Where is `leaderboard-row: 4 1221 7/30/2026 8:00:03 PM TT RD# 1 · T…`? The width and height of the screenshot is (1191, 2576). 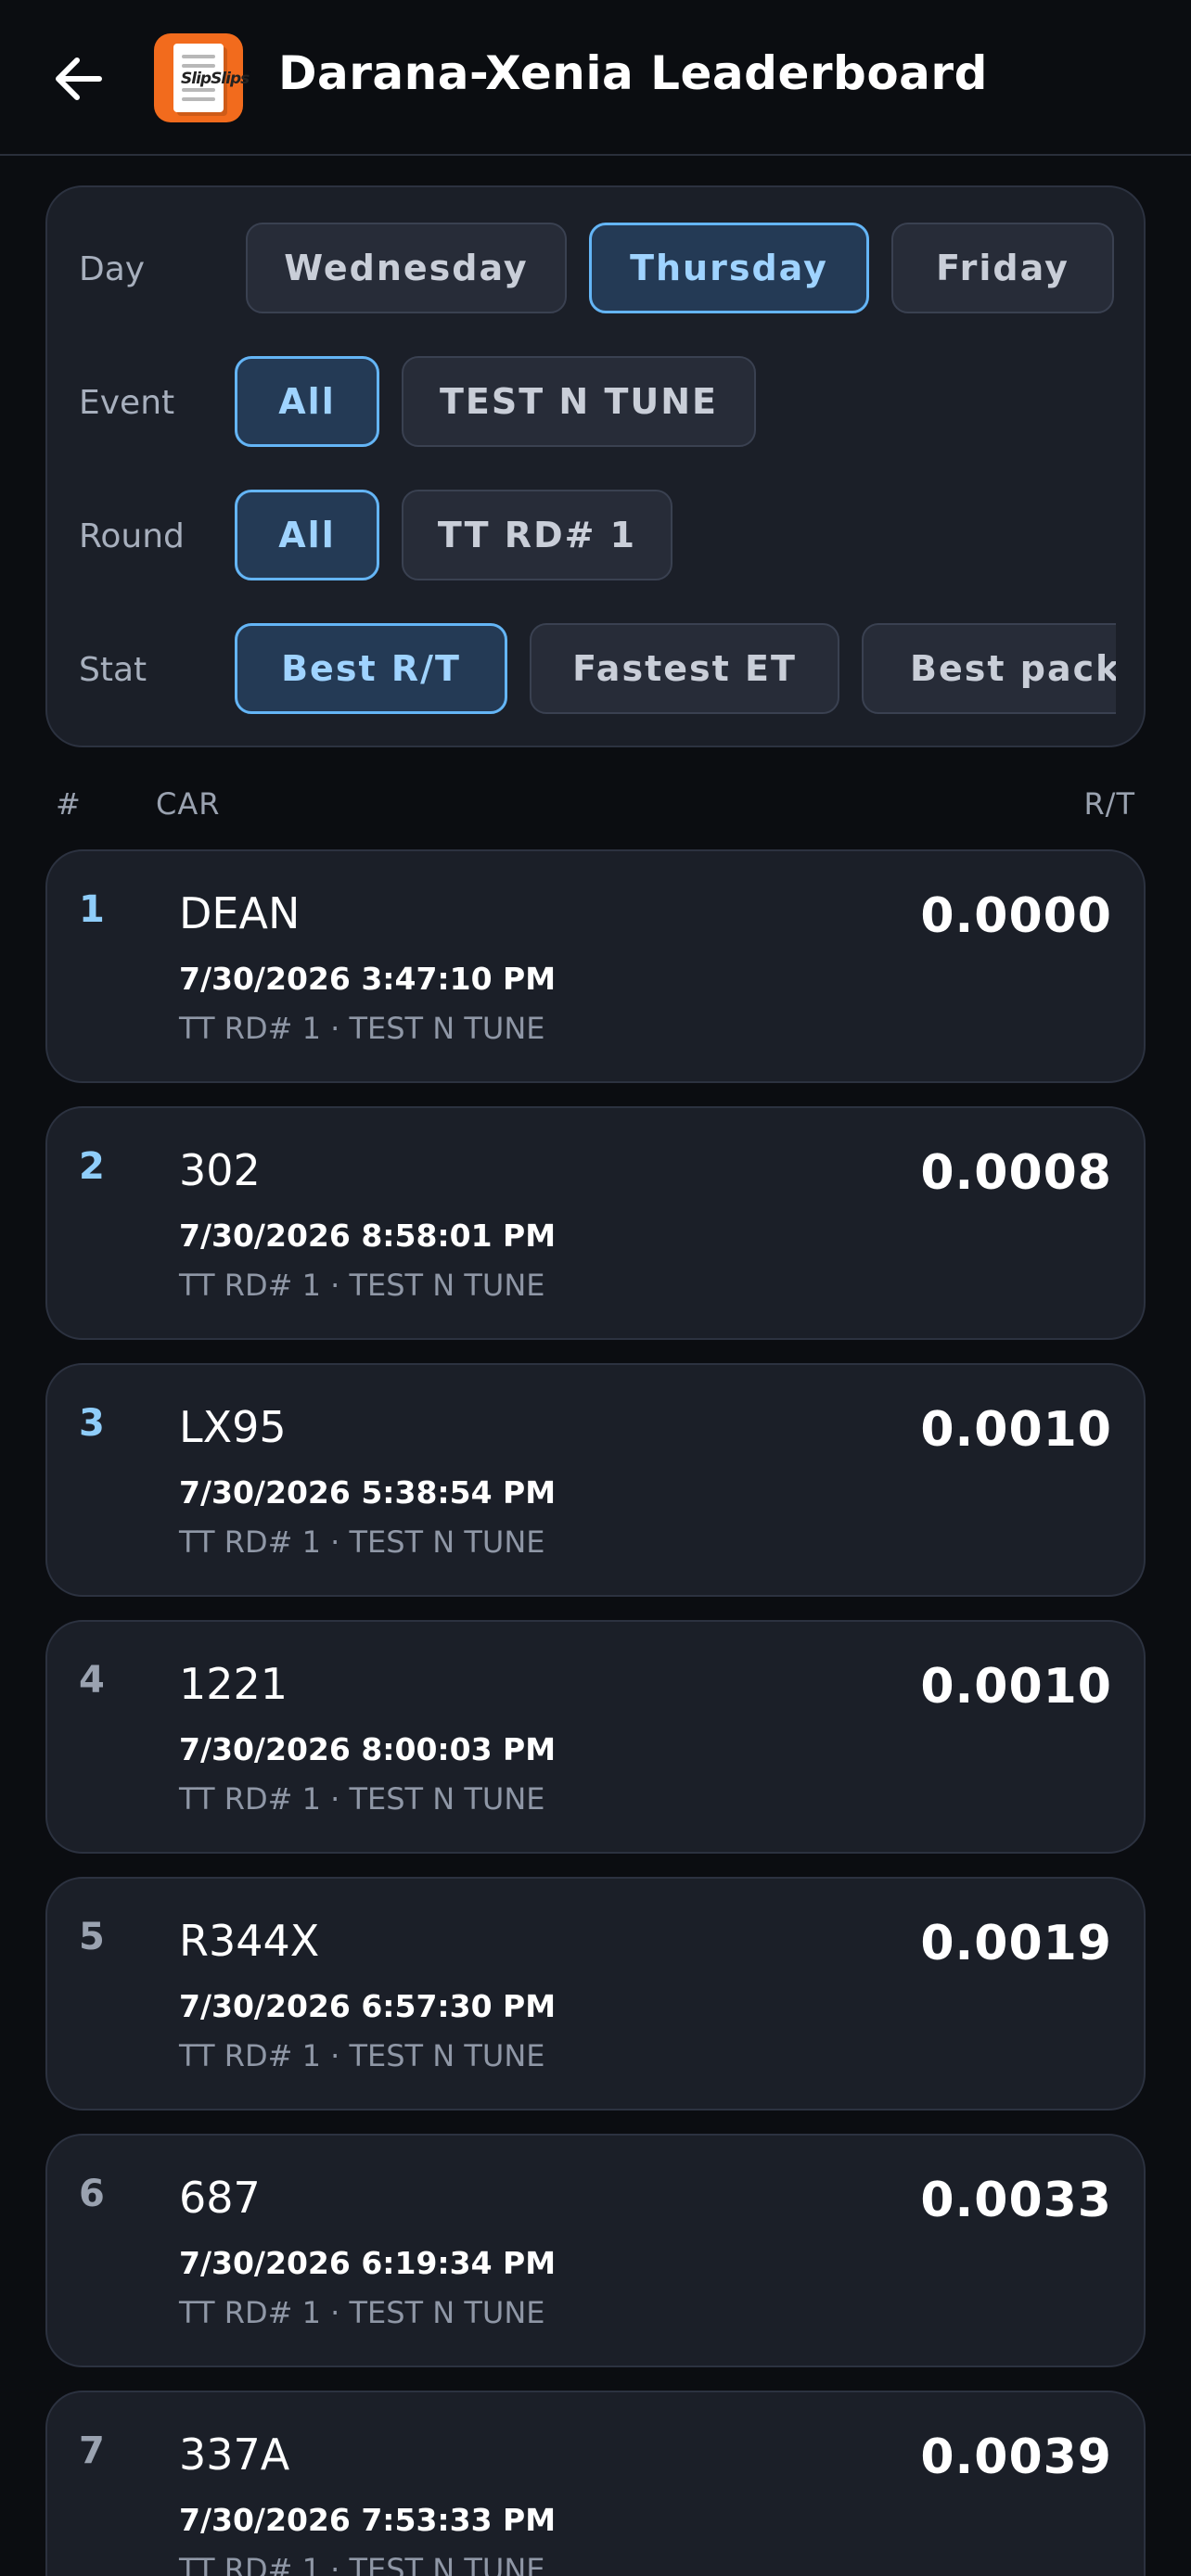 leaderboard-row: 4 1221 7/30/2026 8:00:03 PM TT RD# 1 · T… is located at coordinates (595, 1737).